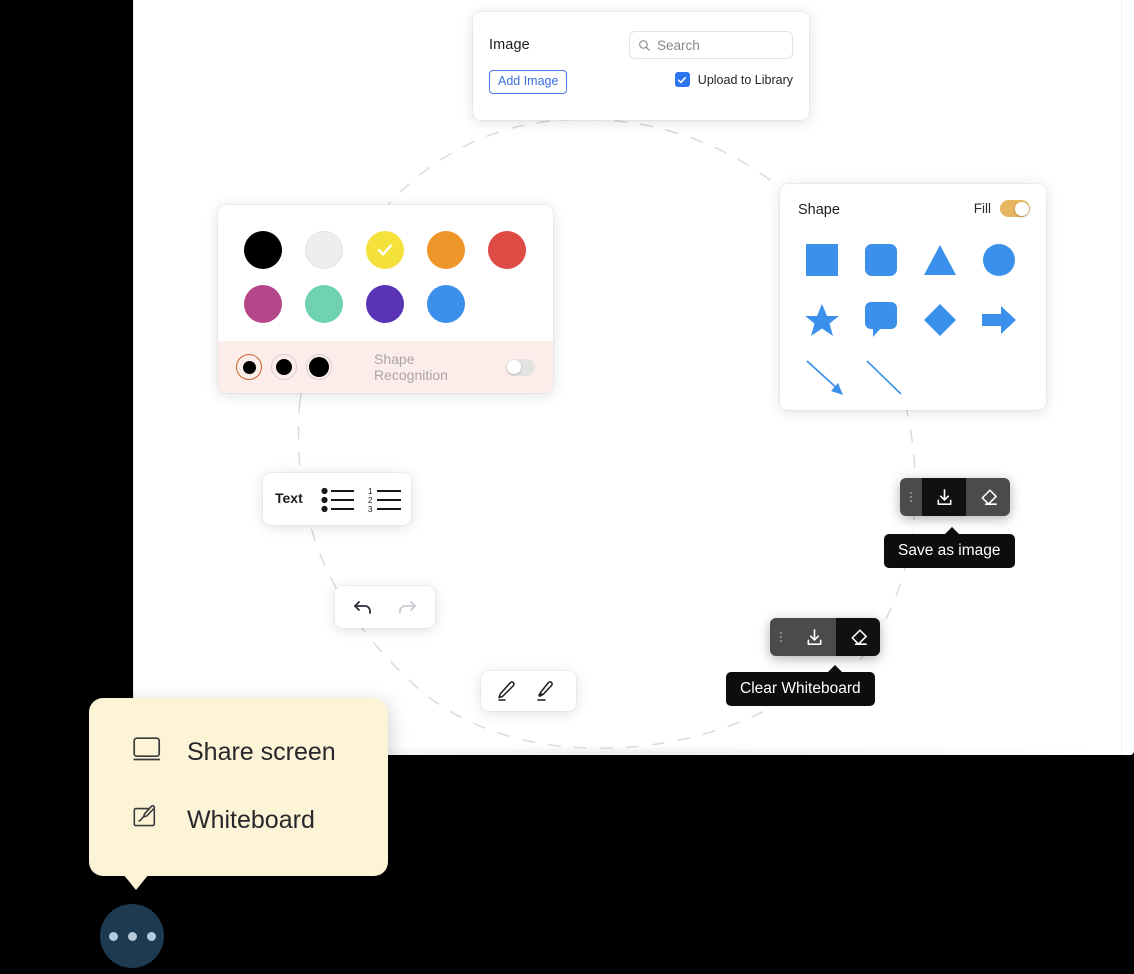 The image size is (1134, 974). I want to click on text-panel-label: Text, so click(289, 498).